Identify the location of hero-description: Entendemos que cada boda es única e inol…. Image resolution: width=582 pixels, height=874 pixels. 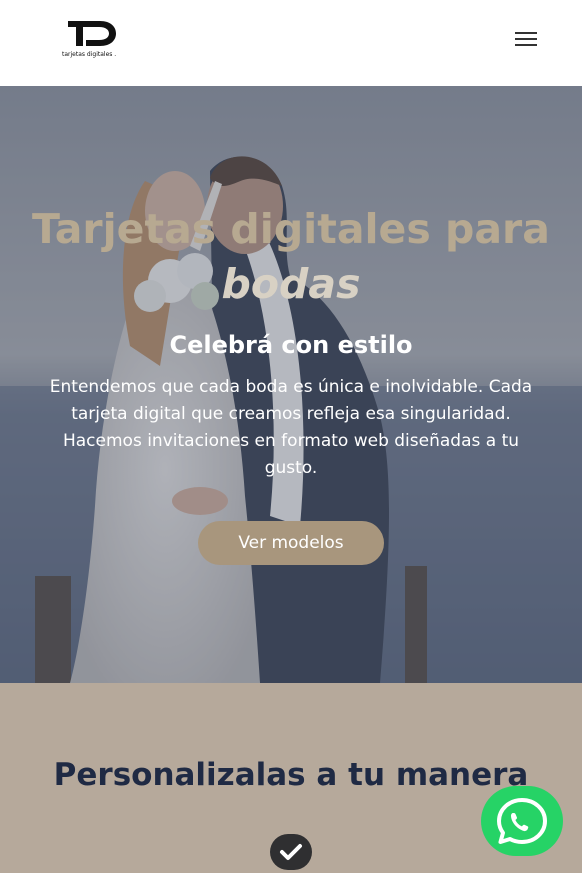
(291, 427).